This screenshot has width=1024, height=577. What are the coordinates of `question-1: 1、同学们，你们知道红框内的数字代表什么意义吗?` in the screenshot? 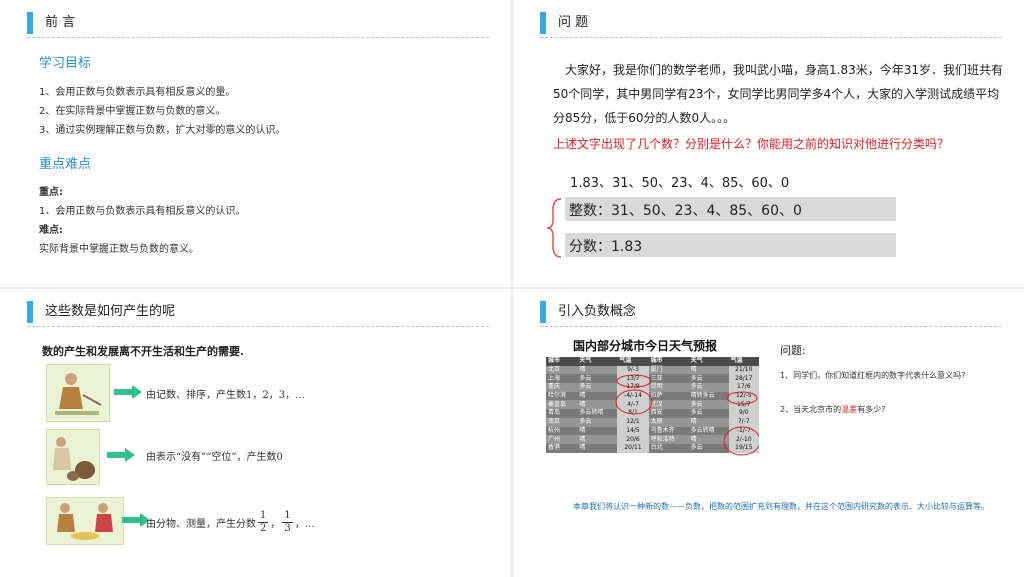 It's located at (873, 375).